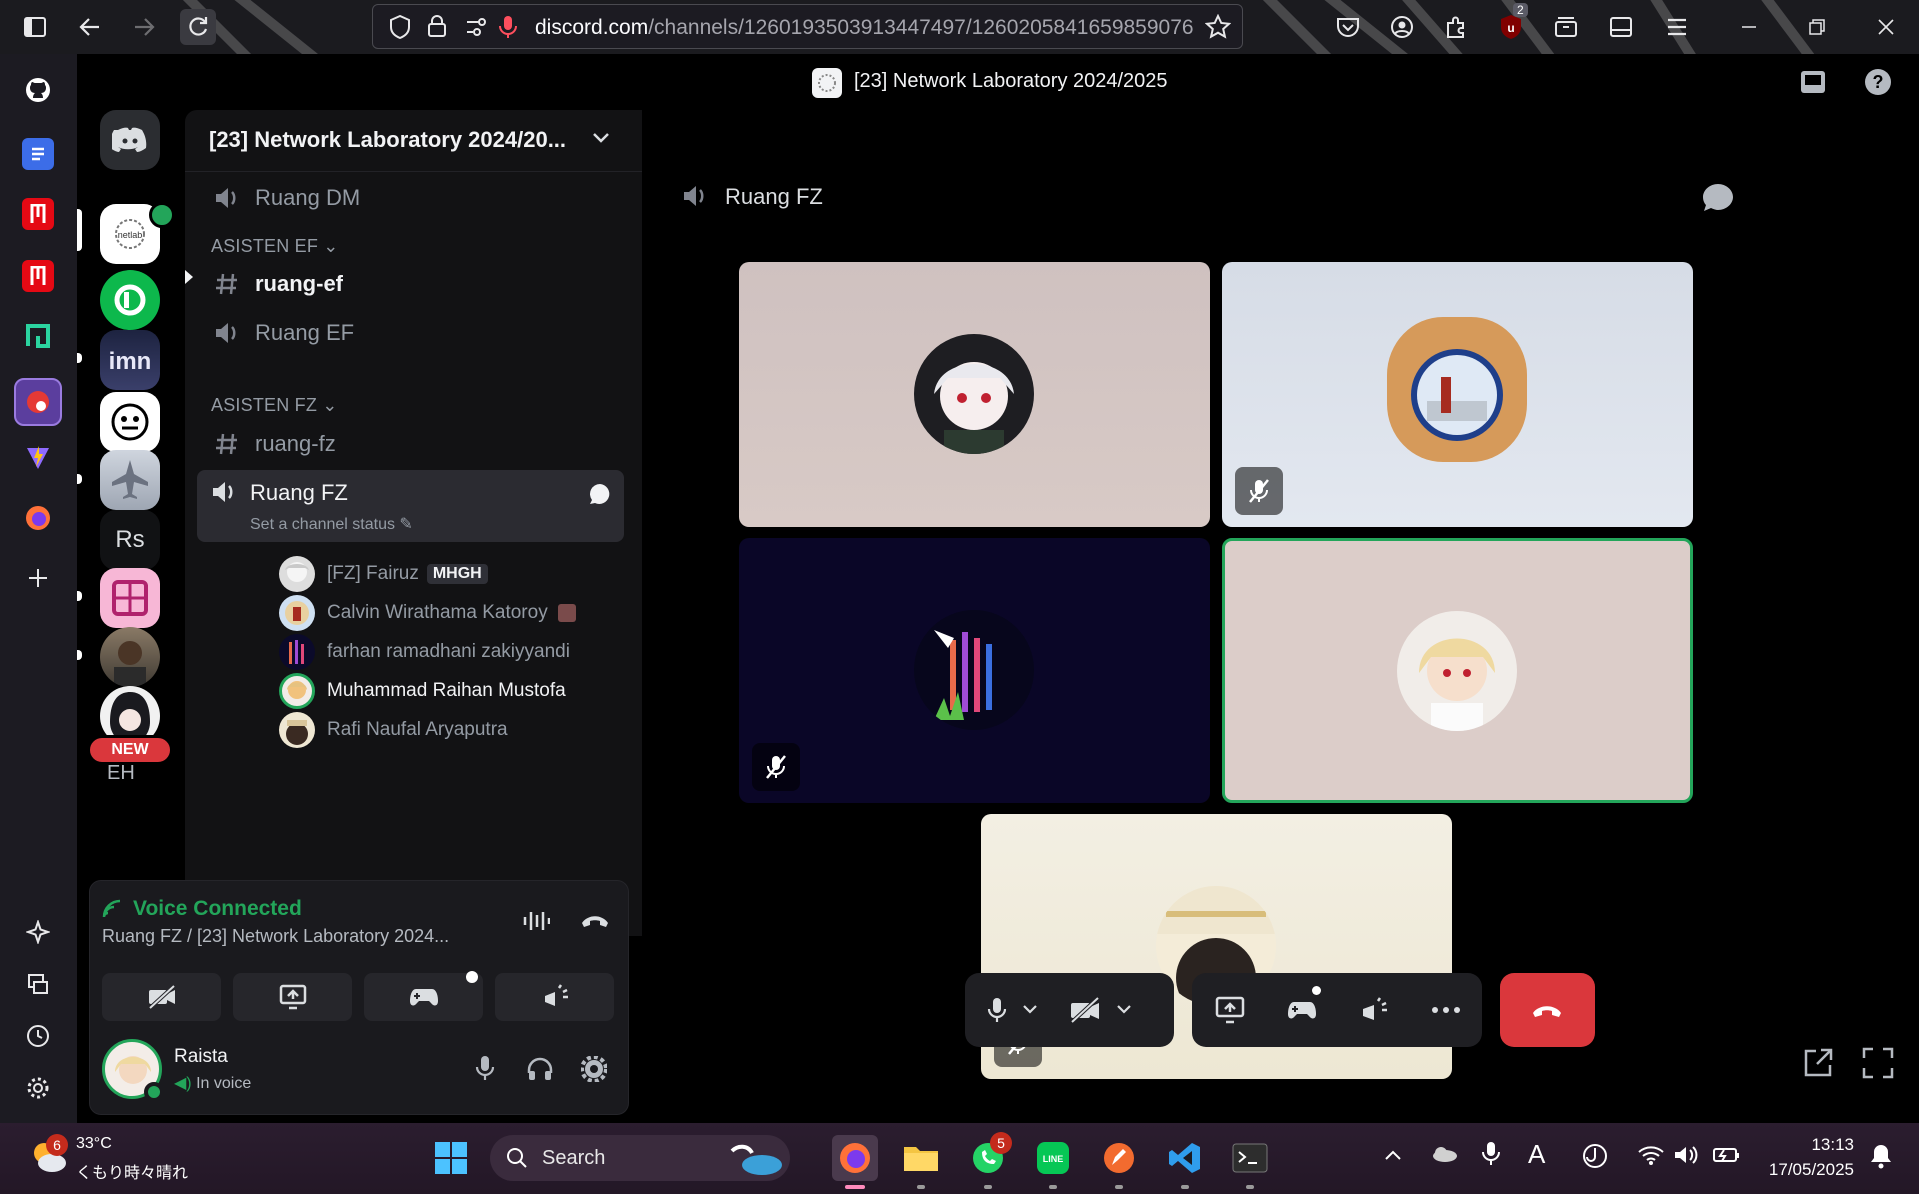 The height and width of the screenshot is (1194, 1919). Describe the element at coordinates (38, 402) in the screenshot. I see `discord-tab-icon` at that location.